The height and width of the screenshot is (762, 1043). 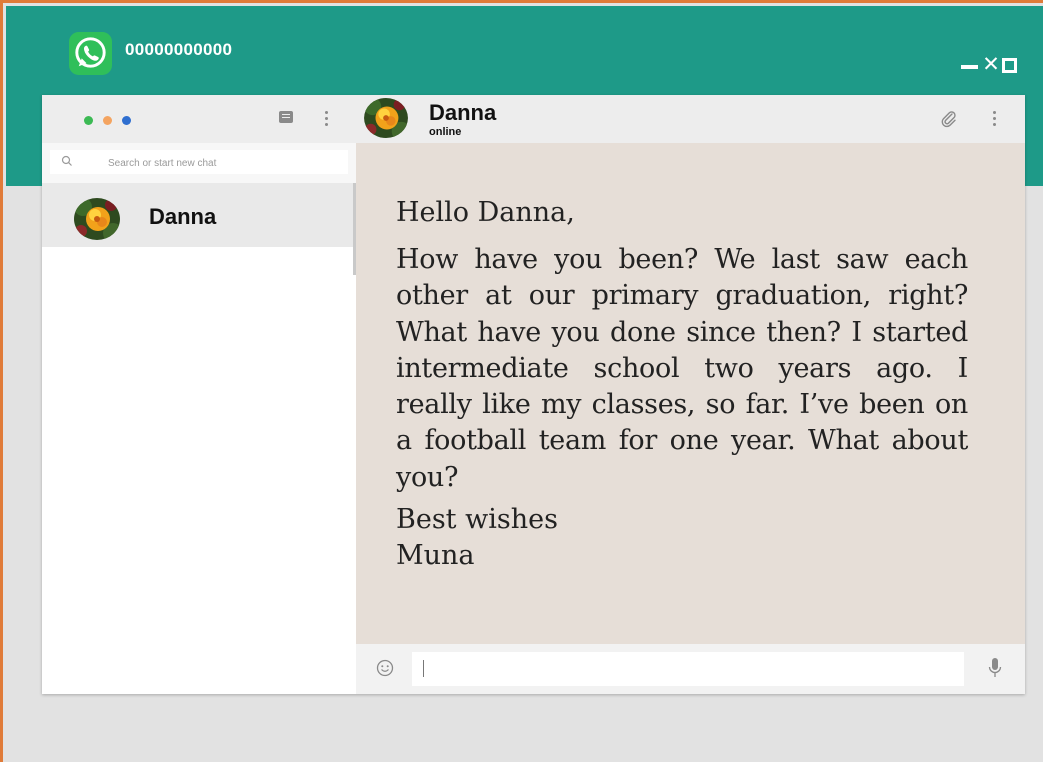 I want to click on chat-list-item: Danna, so click(x=199, y=215).